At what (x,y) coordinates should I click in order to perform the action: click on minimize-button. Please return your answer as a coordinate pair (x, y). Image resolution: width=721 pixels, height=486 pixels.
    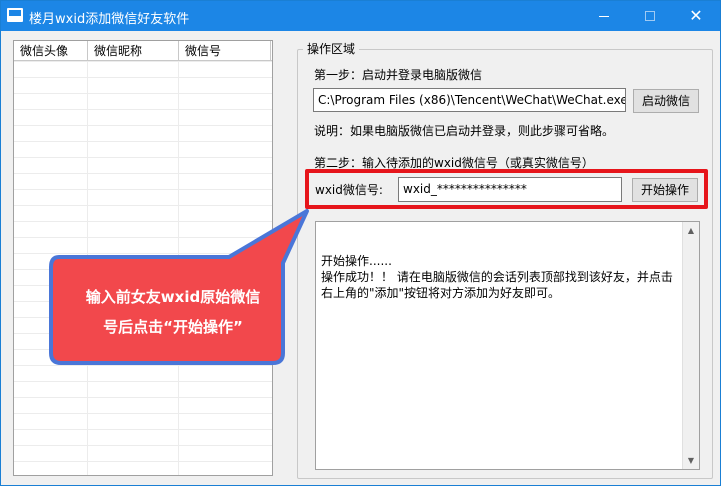
    Looking at the image, I should click on (604, 16).